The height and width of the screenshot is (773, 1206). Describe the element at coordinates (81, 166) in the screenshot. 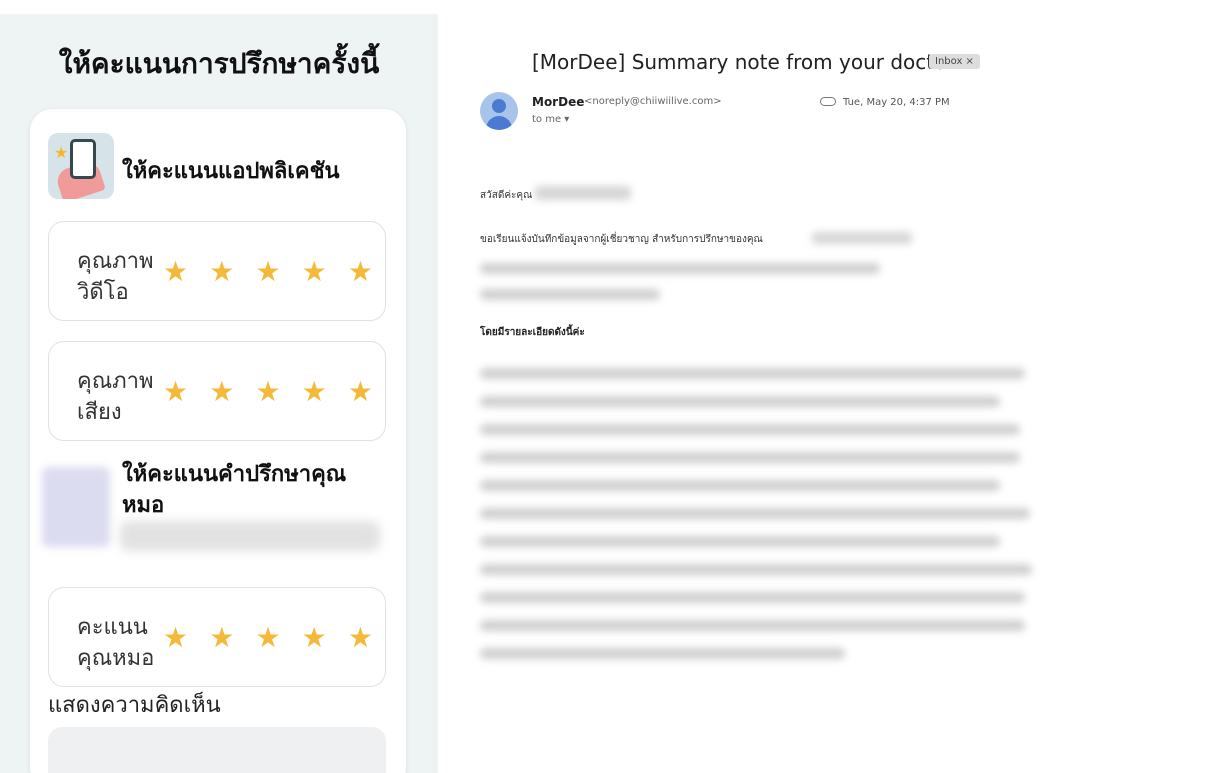

I see `app-phone-icon: ★` at that location.